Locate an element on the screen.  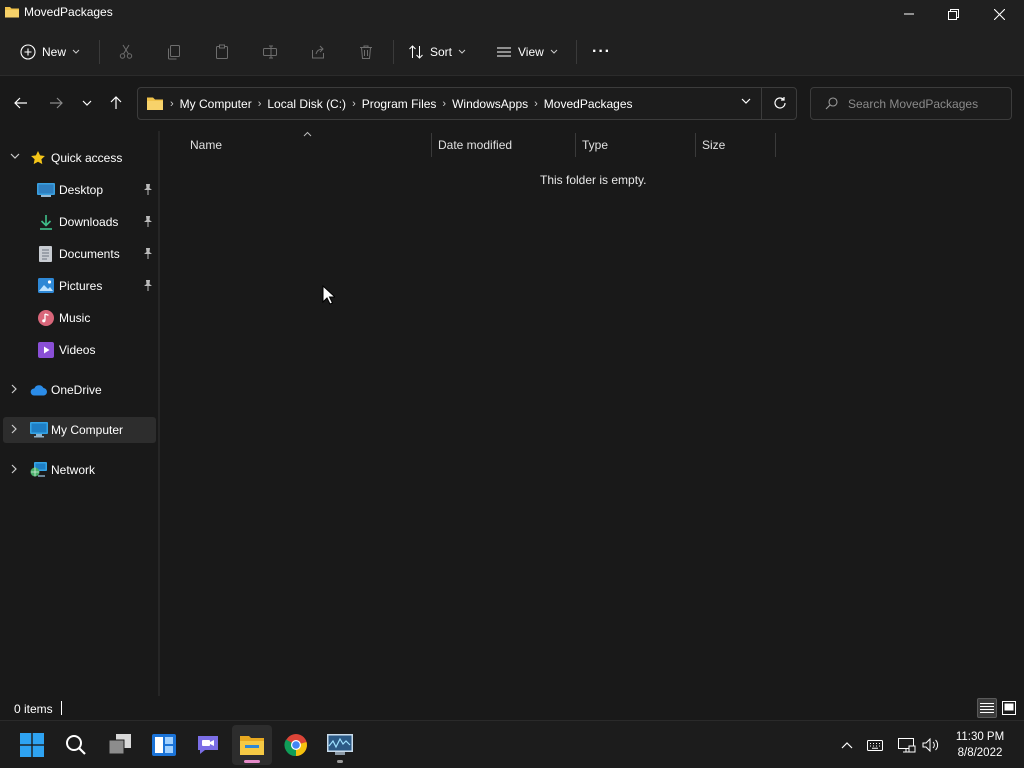
chevron-up-icon is located at coordinates (847, 745).